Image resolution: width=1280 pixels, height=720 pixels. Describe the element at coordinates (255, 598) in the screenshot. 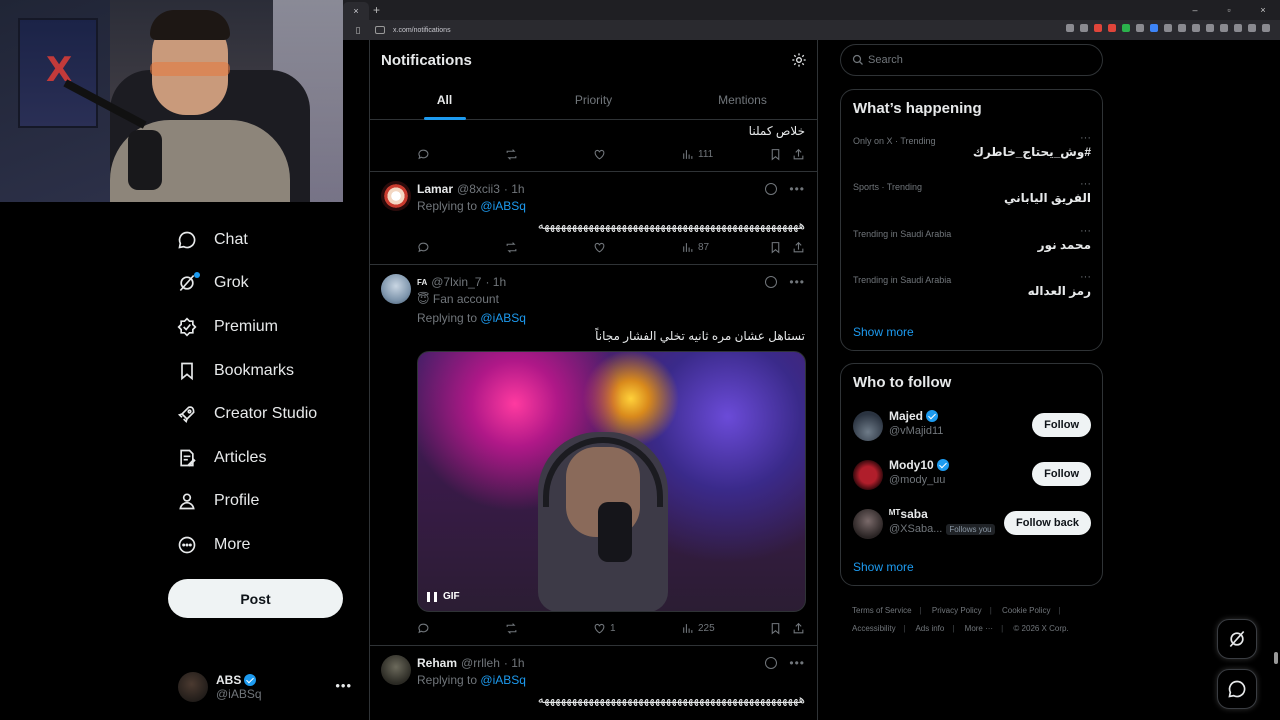

I see `post-button: Post` at that location.